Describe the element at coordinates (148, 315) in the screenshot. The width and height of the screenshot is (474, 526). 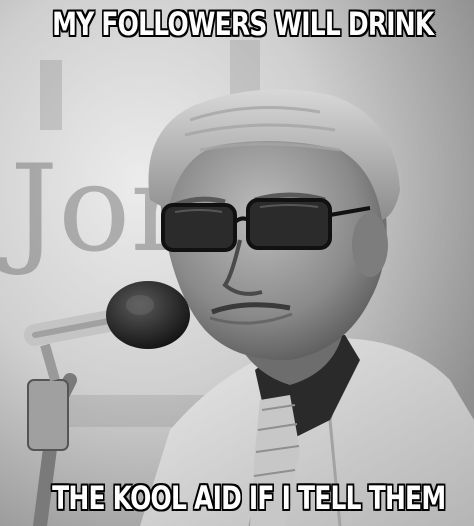
I see `microphone-head` at that location.